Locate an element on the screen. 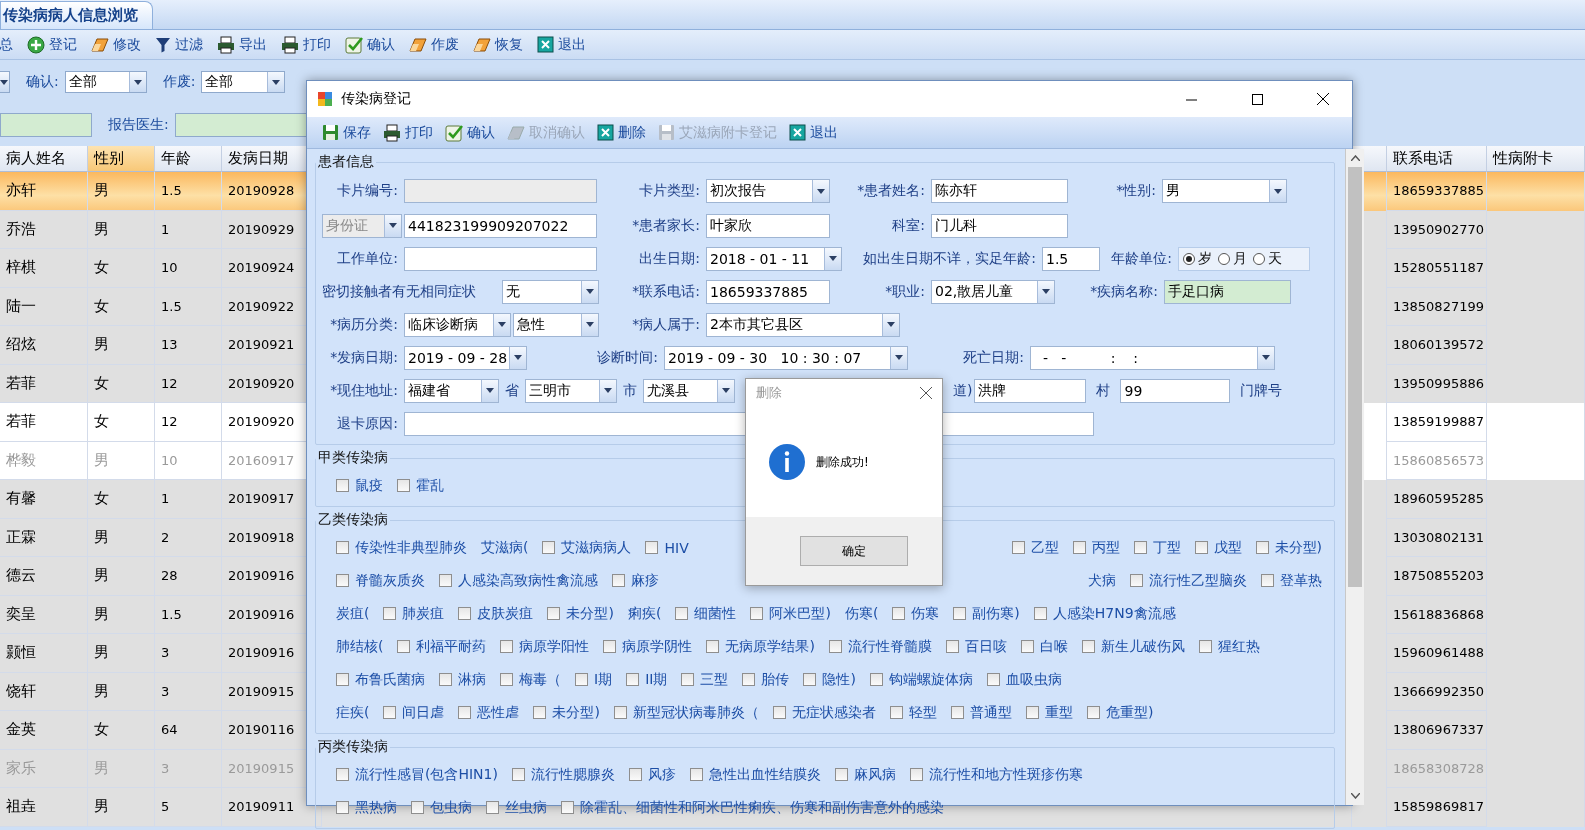  disease-checkbox: 隐性) is located at coordinates (829, 679).